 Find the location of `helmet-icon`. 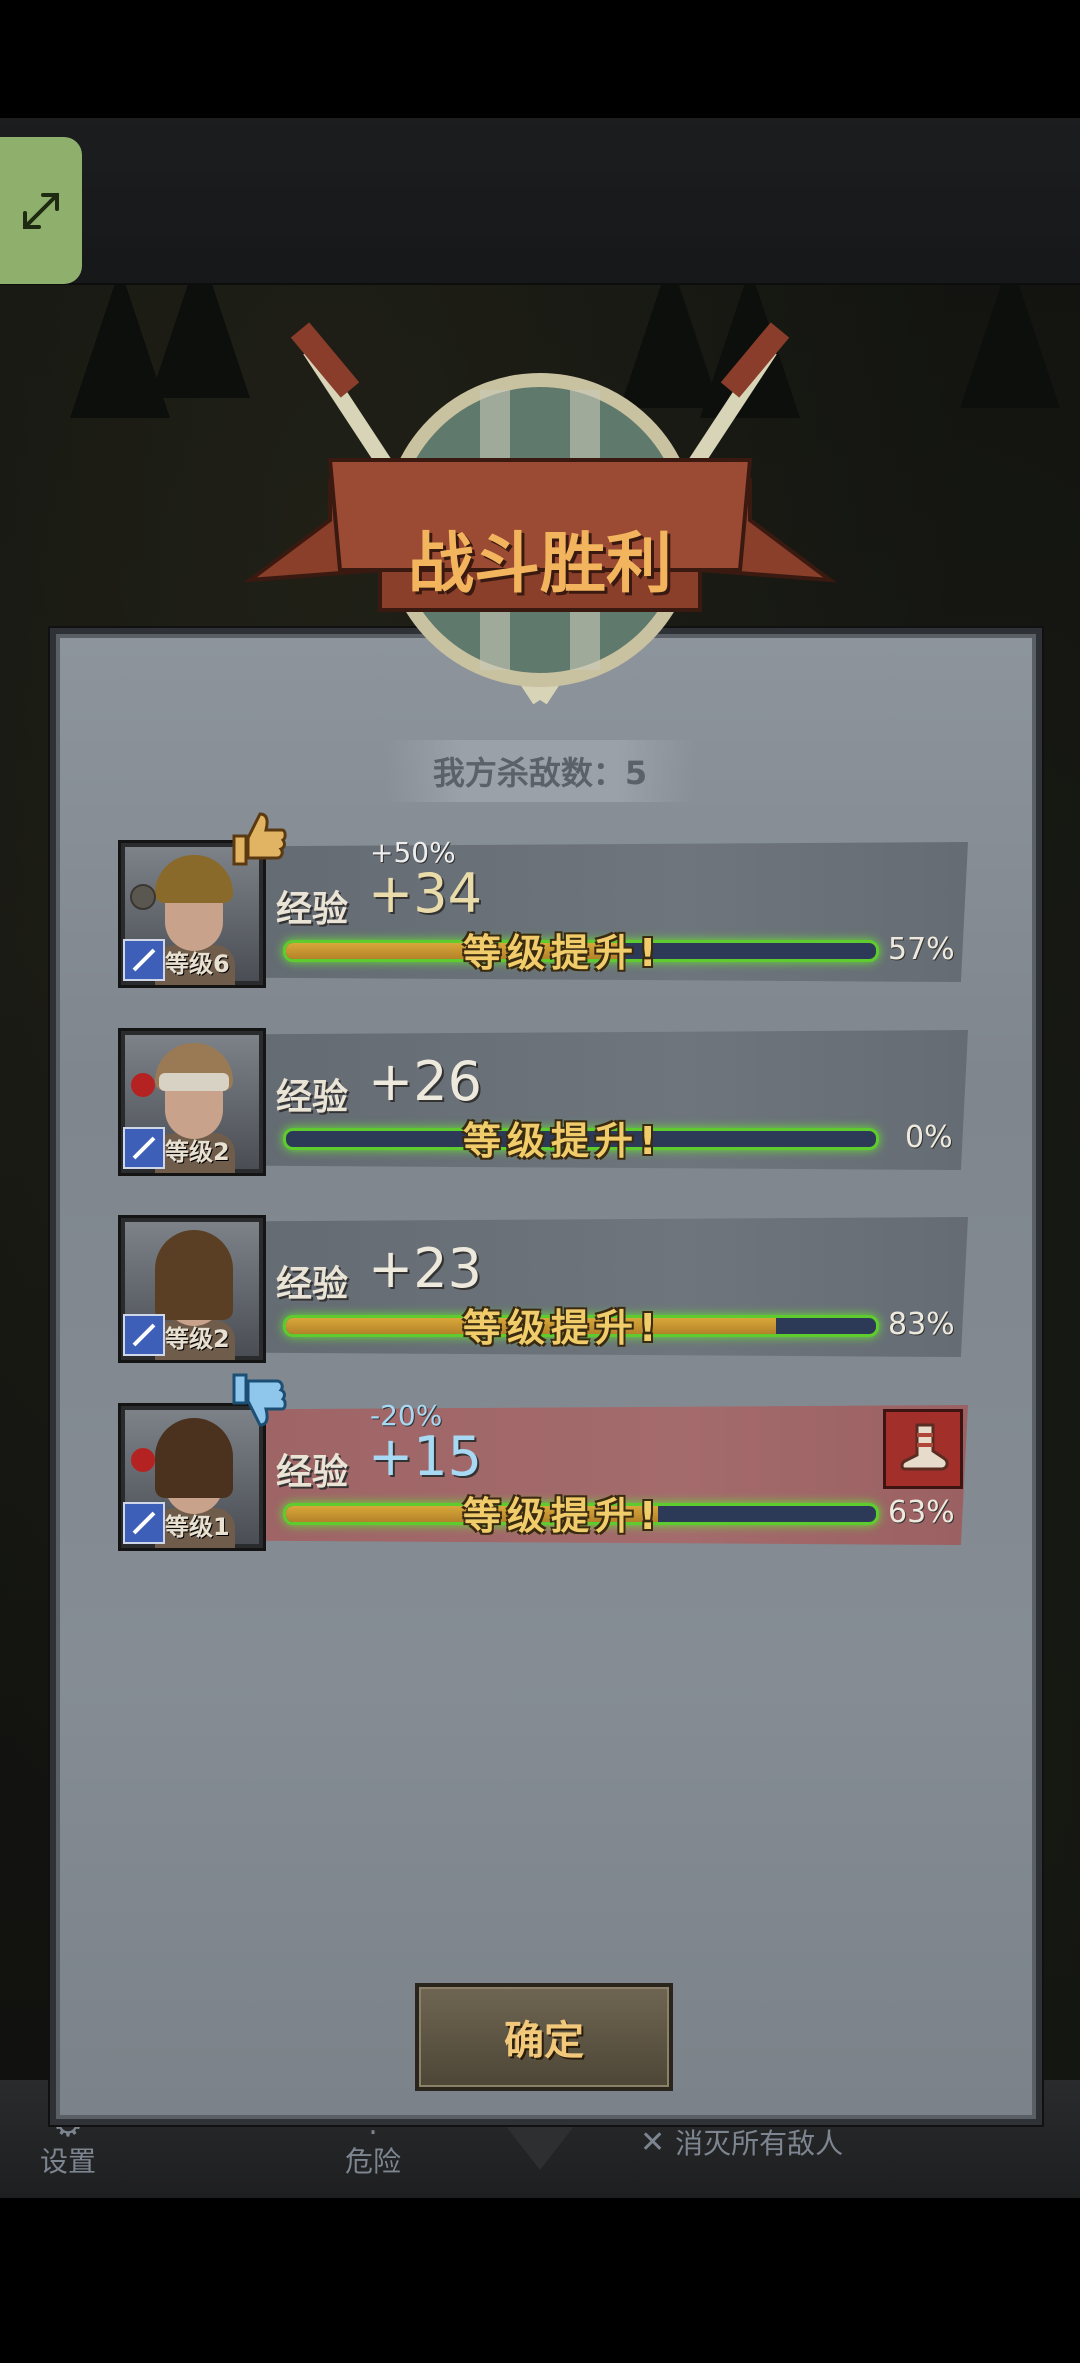

helmet-icon is located at coordinates (143, 897).